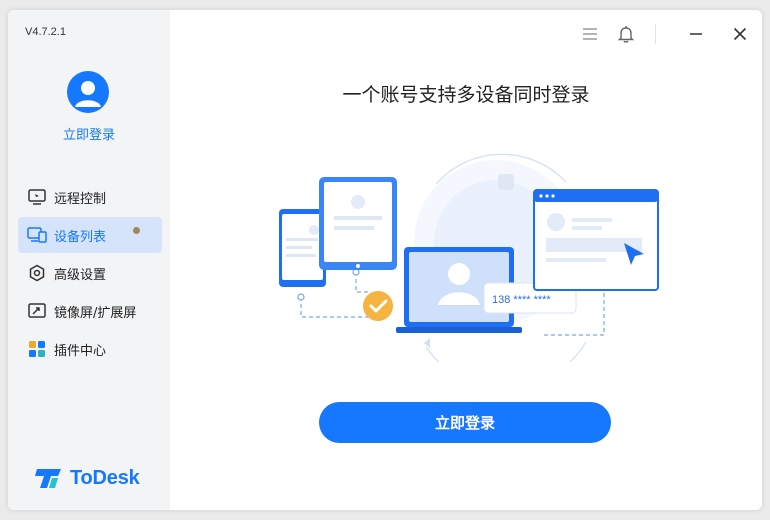 The height and width of the screenshot is (520, 770). Describe the element at coordinates (37, 311) in the screenshot. I see `mirror-screen-icon` at that location.